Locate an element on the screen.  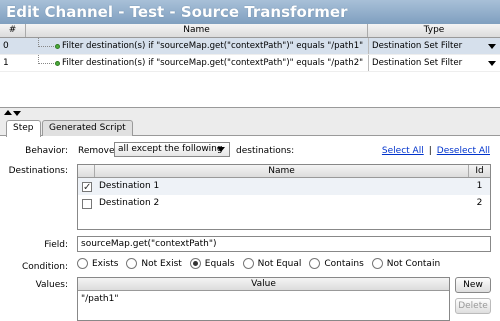
new-value-button: New is located at coordinates (473, 285).